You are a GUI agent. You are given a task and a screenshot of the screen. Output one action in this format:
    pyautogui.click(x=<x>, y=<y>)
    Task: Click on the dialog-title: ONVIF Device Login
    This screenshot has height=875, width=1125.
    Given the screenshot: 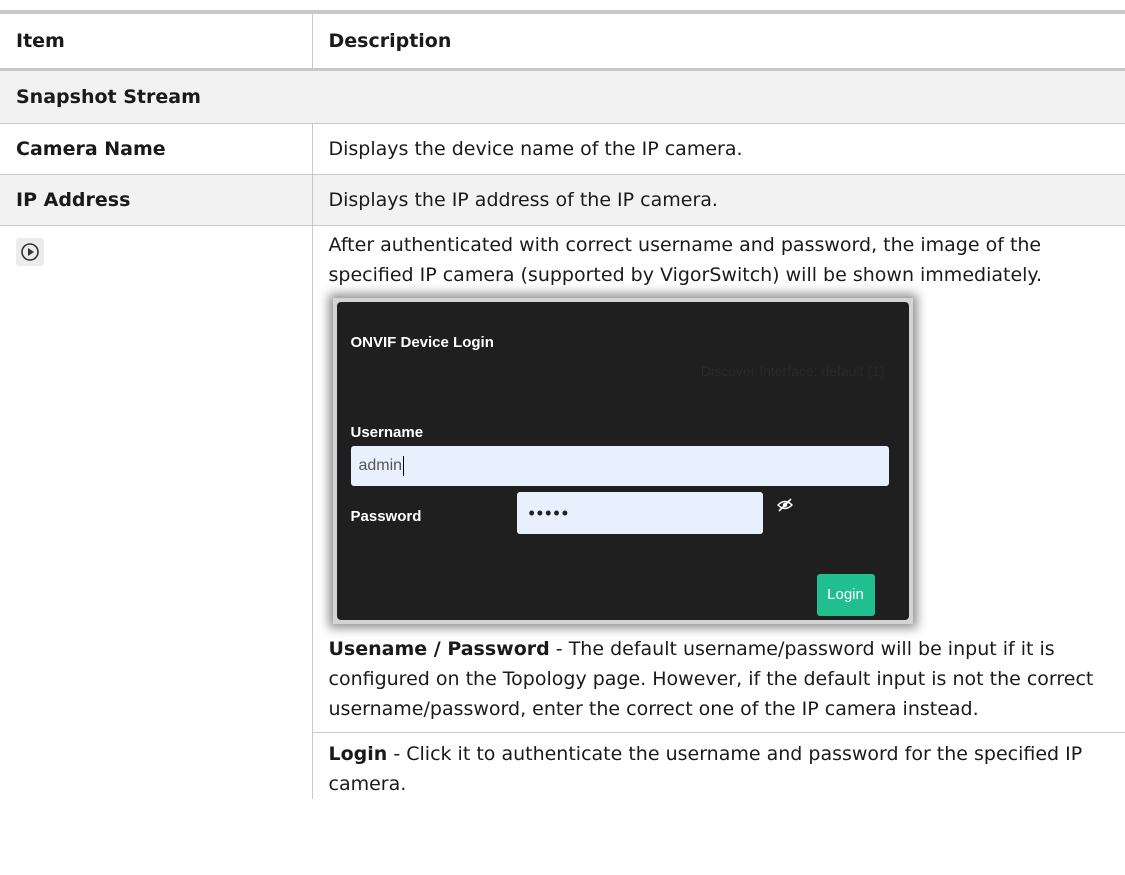 What is the action you would take?
    pyautogui.click(x=422, y=342)
    